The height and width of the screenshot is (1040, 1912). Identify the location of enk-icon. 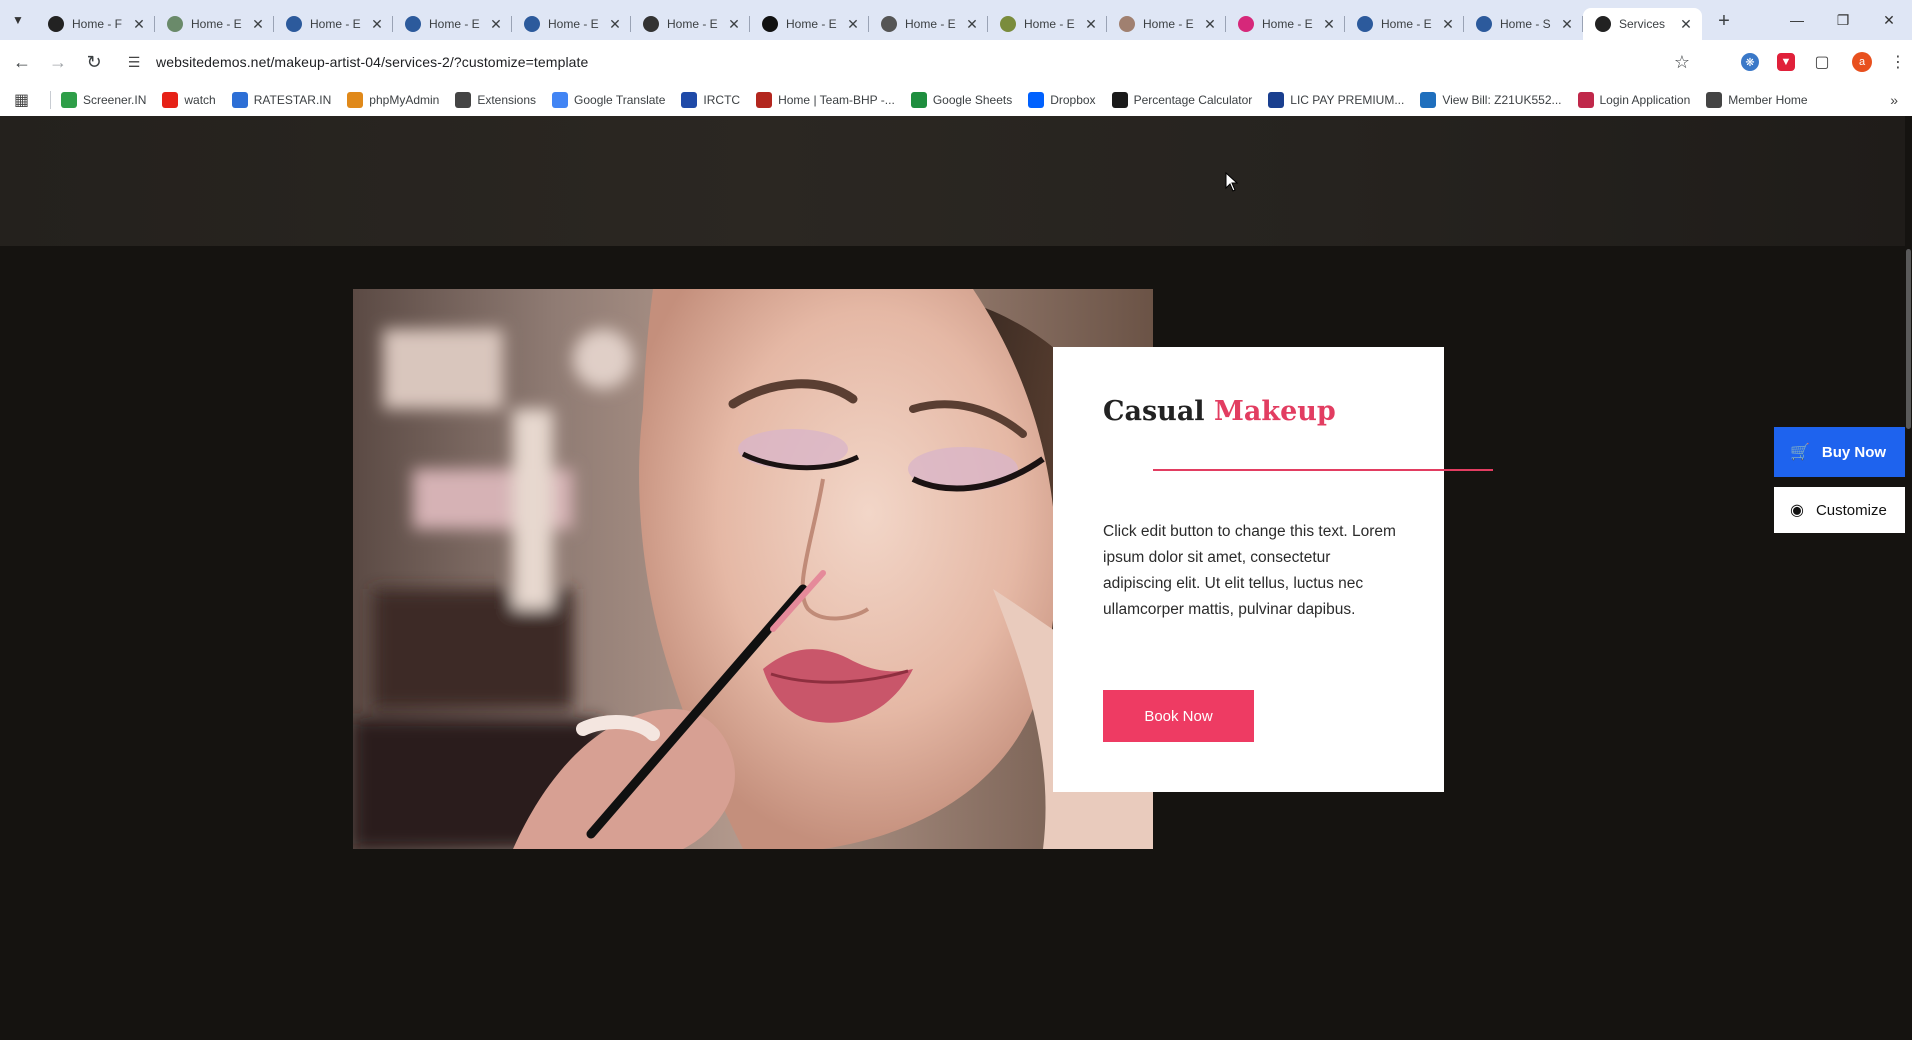
(56, 24).